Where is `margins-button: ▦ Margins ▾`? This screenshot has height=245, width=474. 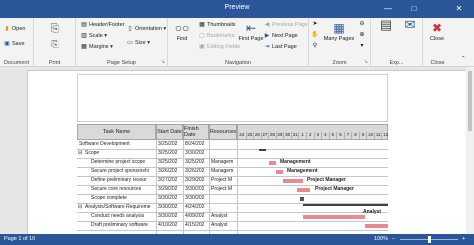 margins-button: ▦ Margins ▾ is located at coordinates (96, 47).